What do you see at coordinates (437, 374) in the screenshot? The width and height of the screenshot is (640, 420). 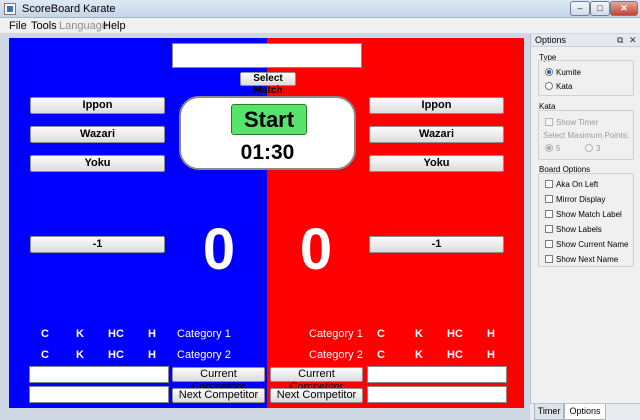 I see `red-current-name` at bounding box center [437, 374].